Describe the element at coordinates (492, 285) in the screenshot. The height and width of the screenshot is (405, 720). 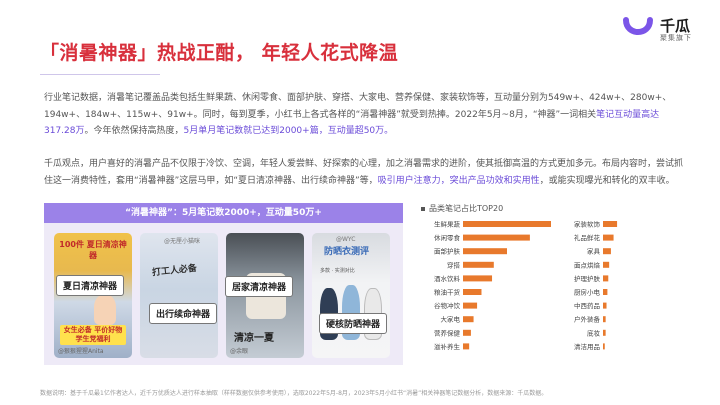
I see `bar-column-left: 生鲜果蔬休闲零食面部护肤穿搭酒水饮料粮油干货谷物冲饮大家电营养保健滋补养生` at that location.